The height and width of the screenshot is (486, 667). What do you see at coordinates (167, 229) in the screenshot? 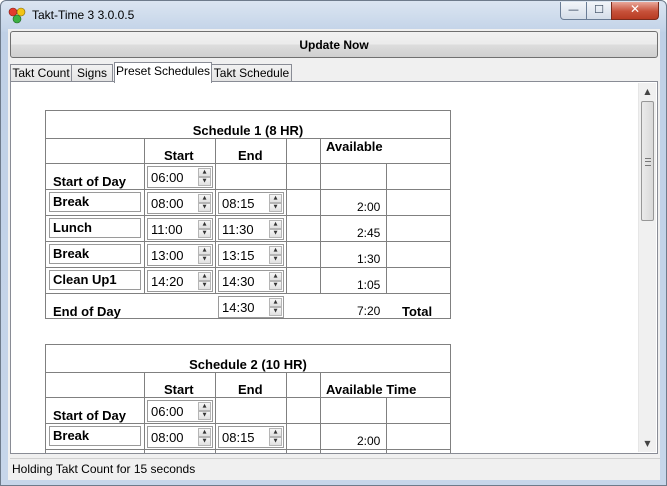
I see `time-value: 11:00` at bounding box center [167, 229].